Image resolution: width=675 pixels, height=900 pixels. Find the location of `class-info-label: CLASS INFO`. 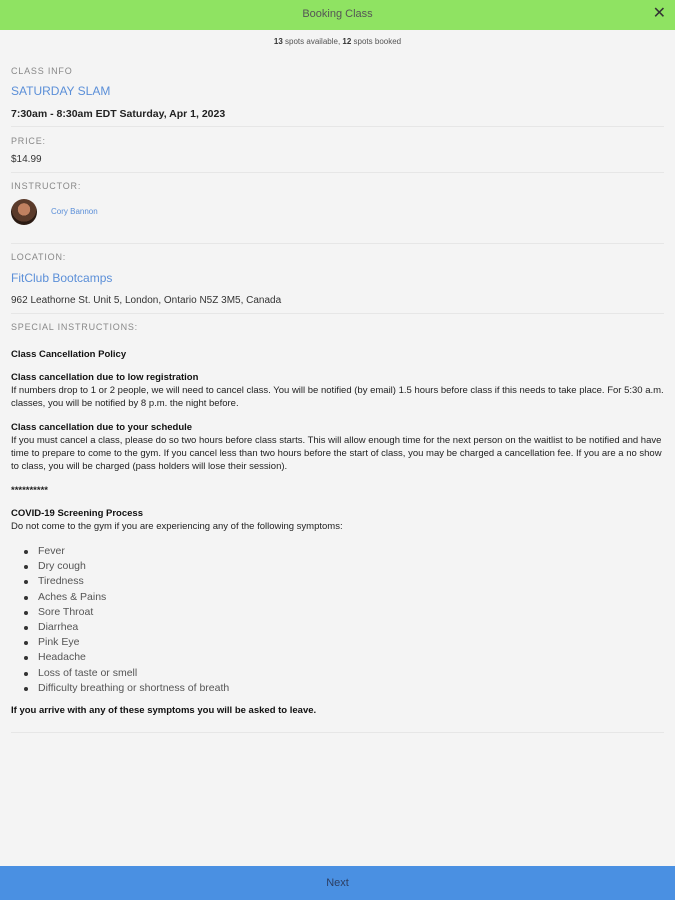

class-info-label: CLASS INFO is located at coordinates (42, 71).